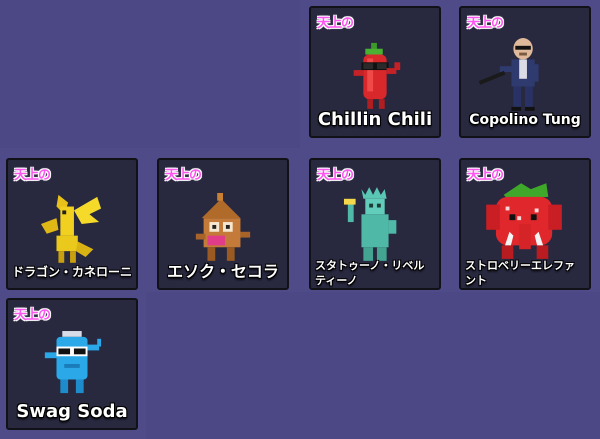 The width and height of the screenshot is (600, 439). I want to click on card-name: Chillin Chili, so click(375, 119).